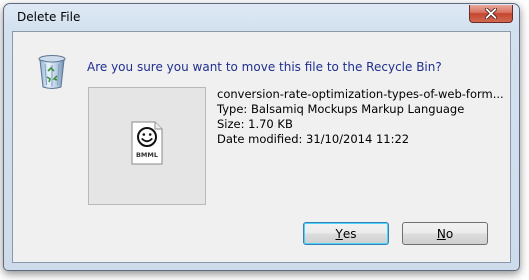  I want to click on close-button, so click(491, 14).